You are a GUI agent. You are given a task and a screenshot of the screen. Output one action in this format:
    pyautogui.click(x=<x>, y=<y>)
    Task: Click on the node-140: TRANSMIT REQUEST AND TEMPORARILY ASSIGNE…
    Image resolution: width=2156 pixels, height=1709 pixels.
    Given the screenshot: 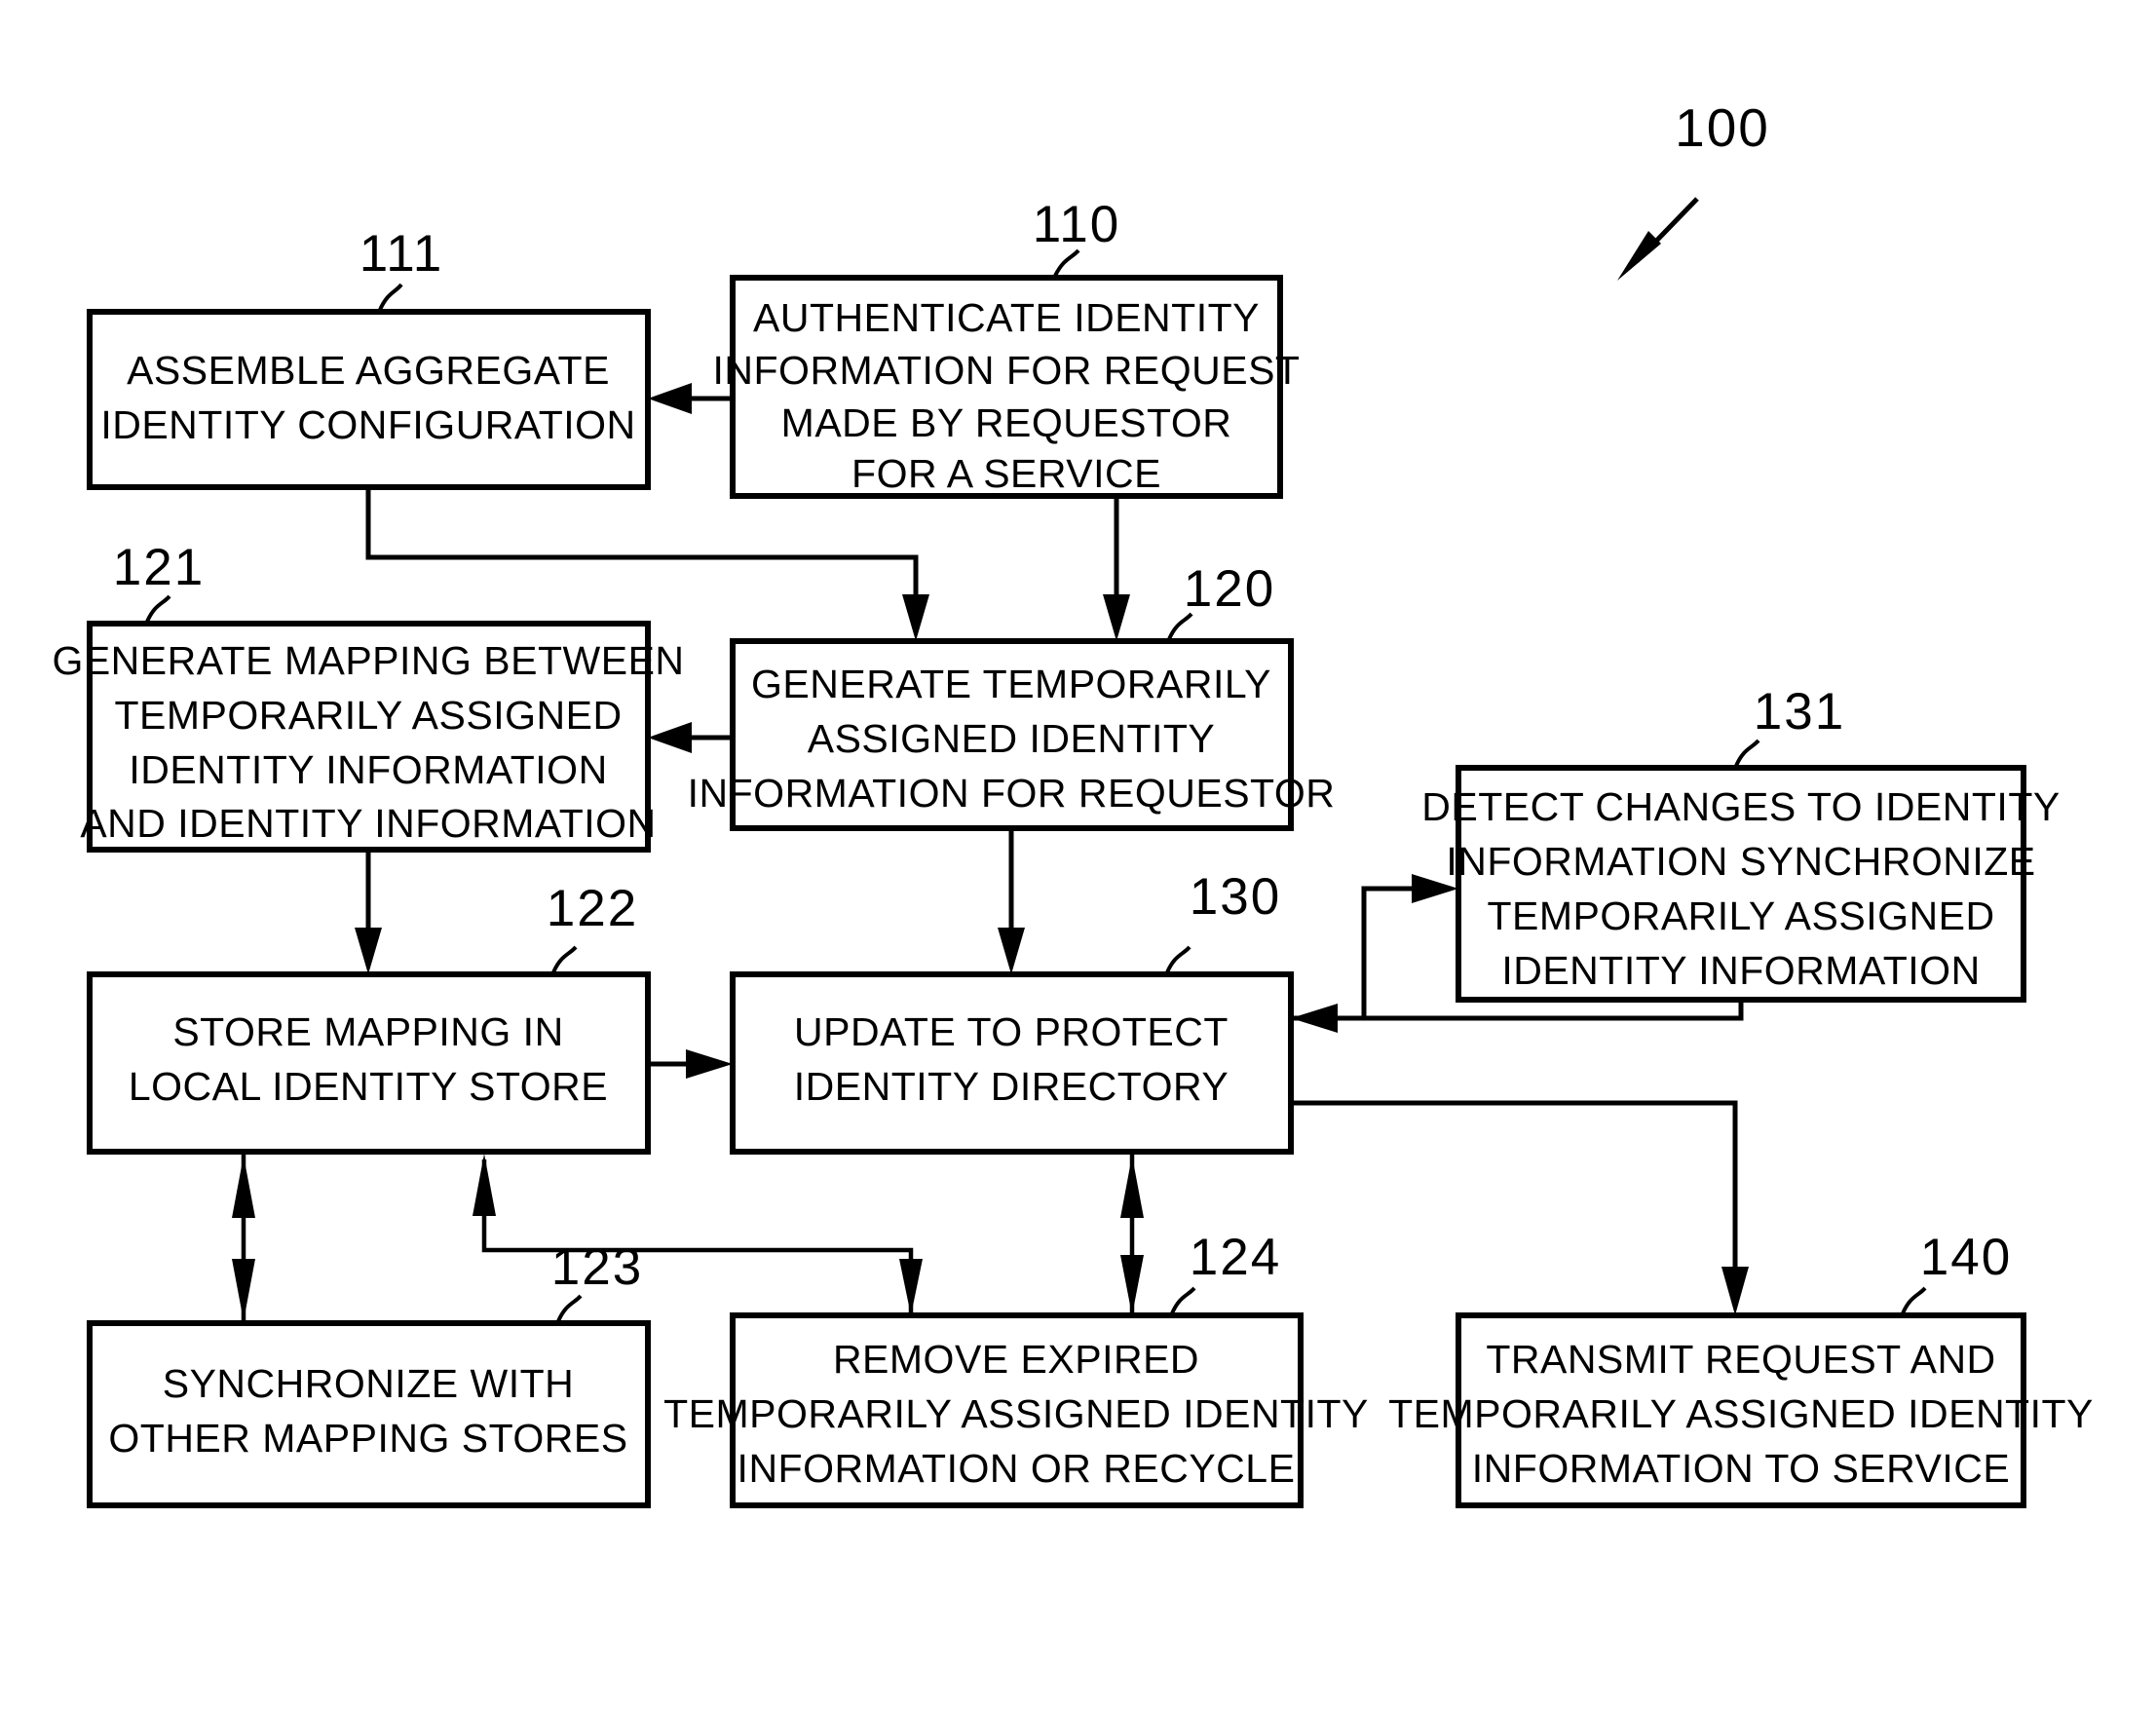 What is the action you would take?
    pyautogui.click(x=1741, y=1410)
    